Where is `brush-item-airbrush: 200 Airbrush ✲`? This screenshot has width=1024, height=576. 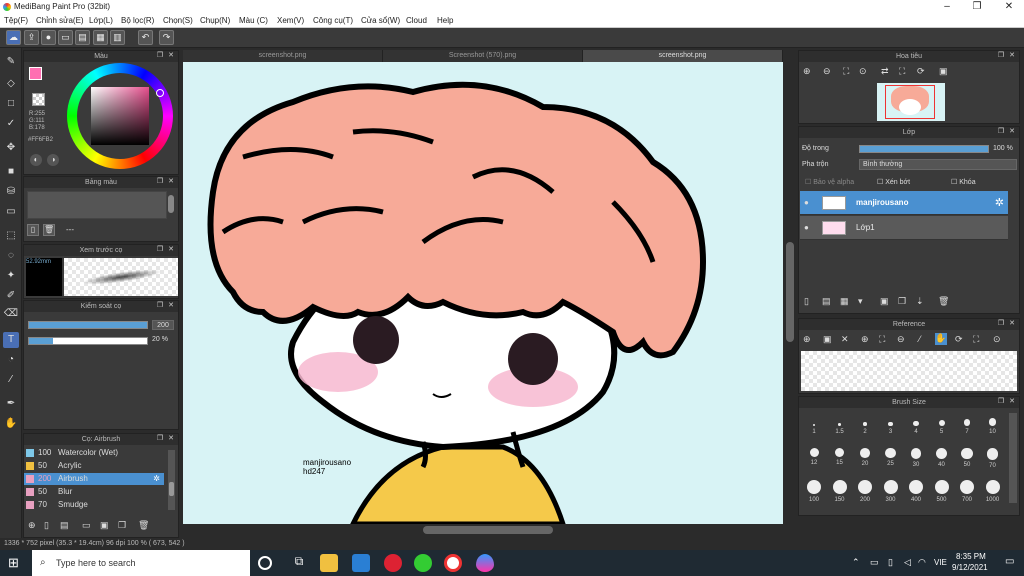
brush-item-airbrush: 200 Airbrush ✲ is located at coordinates (94, 479).